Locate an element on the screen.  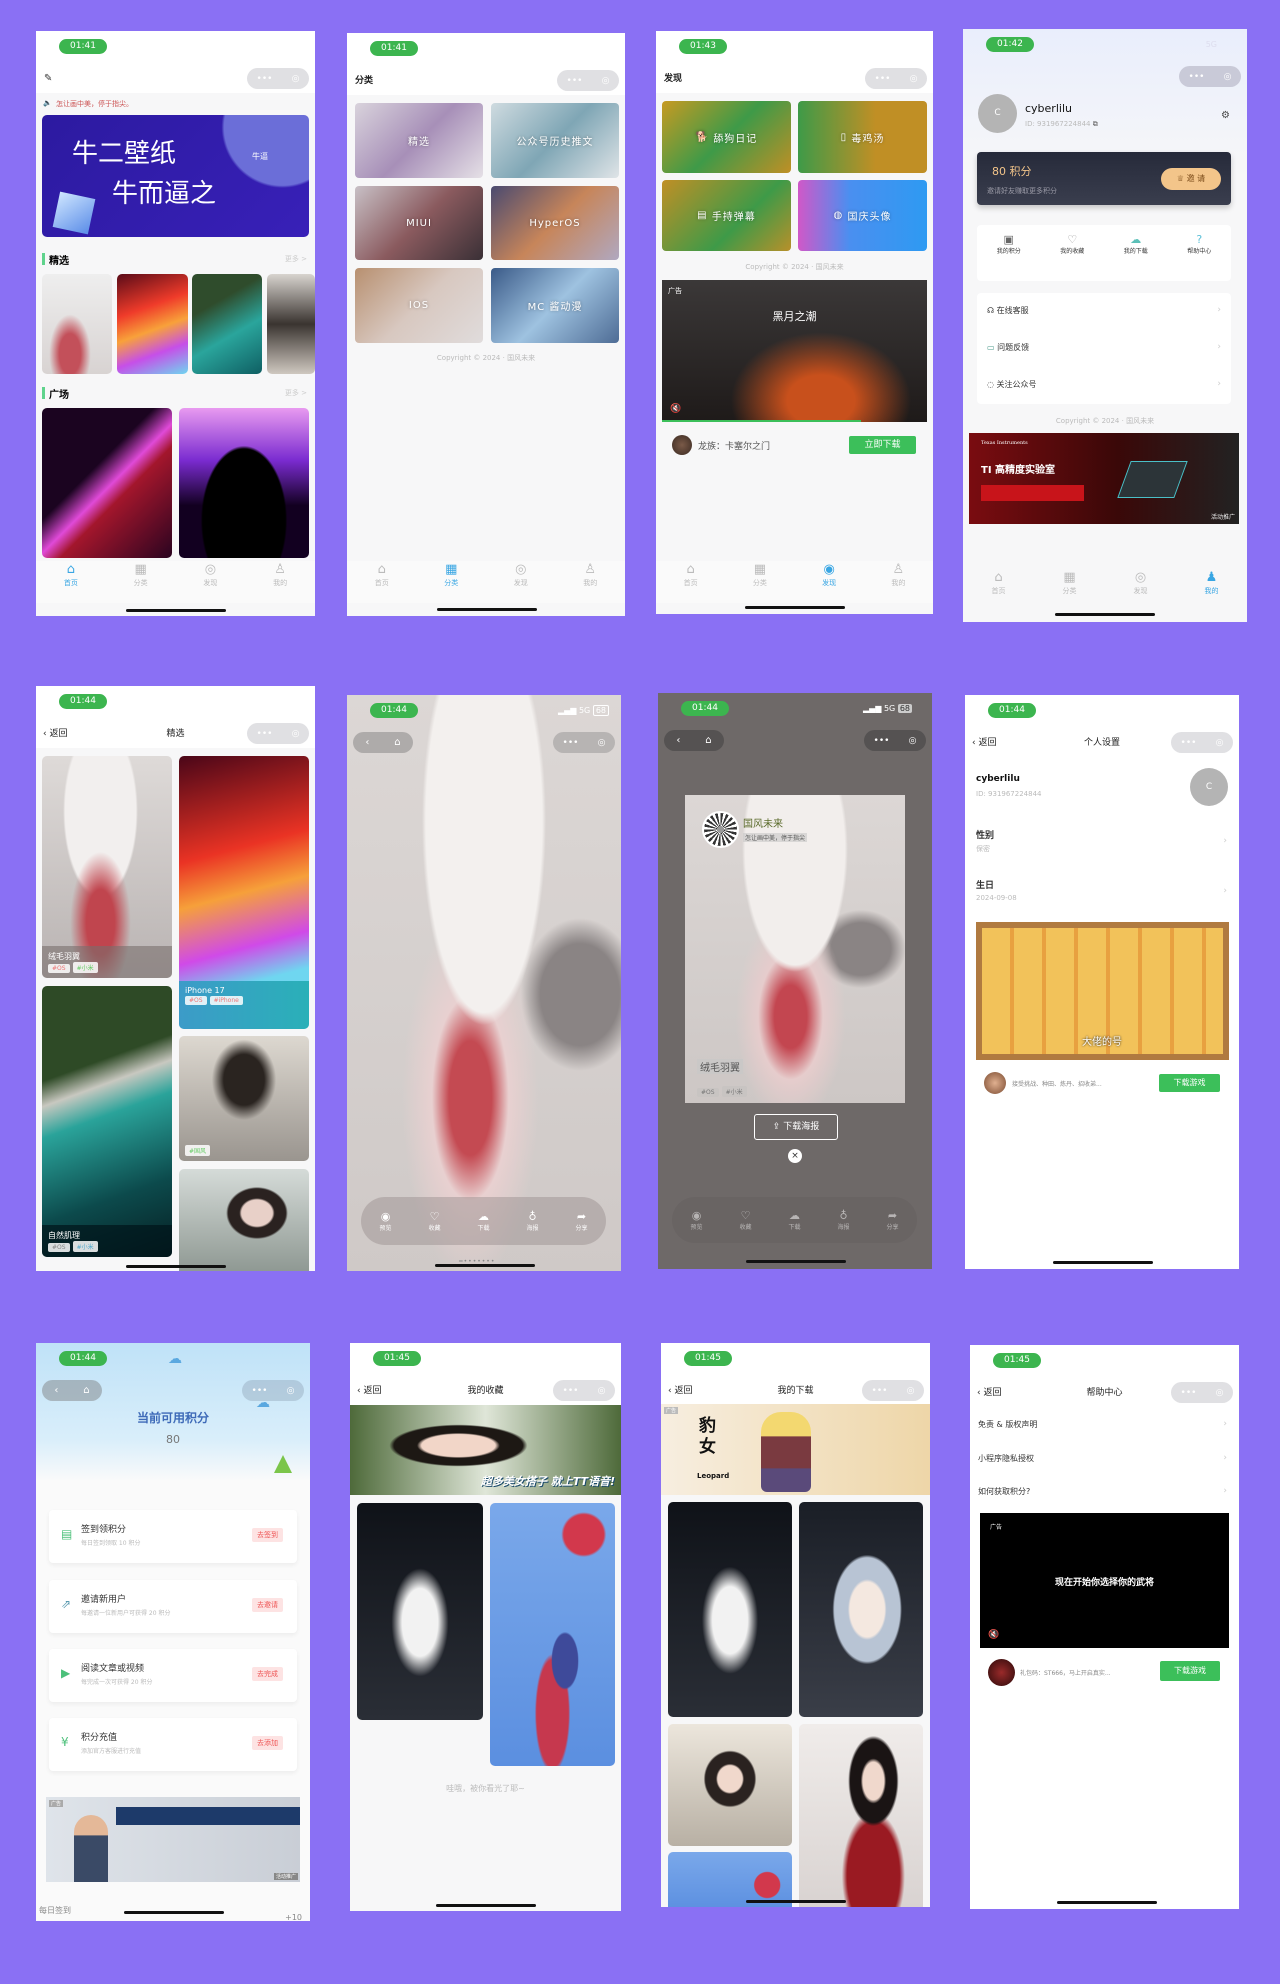
add-button: 去添加 is located at coordinates (267, 1743).